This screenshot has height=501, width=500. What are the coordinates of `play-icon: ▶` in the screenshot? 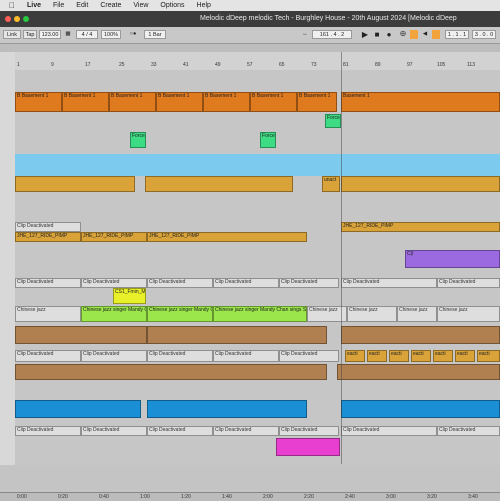 It's located at (365, 34).